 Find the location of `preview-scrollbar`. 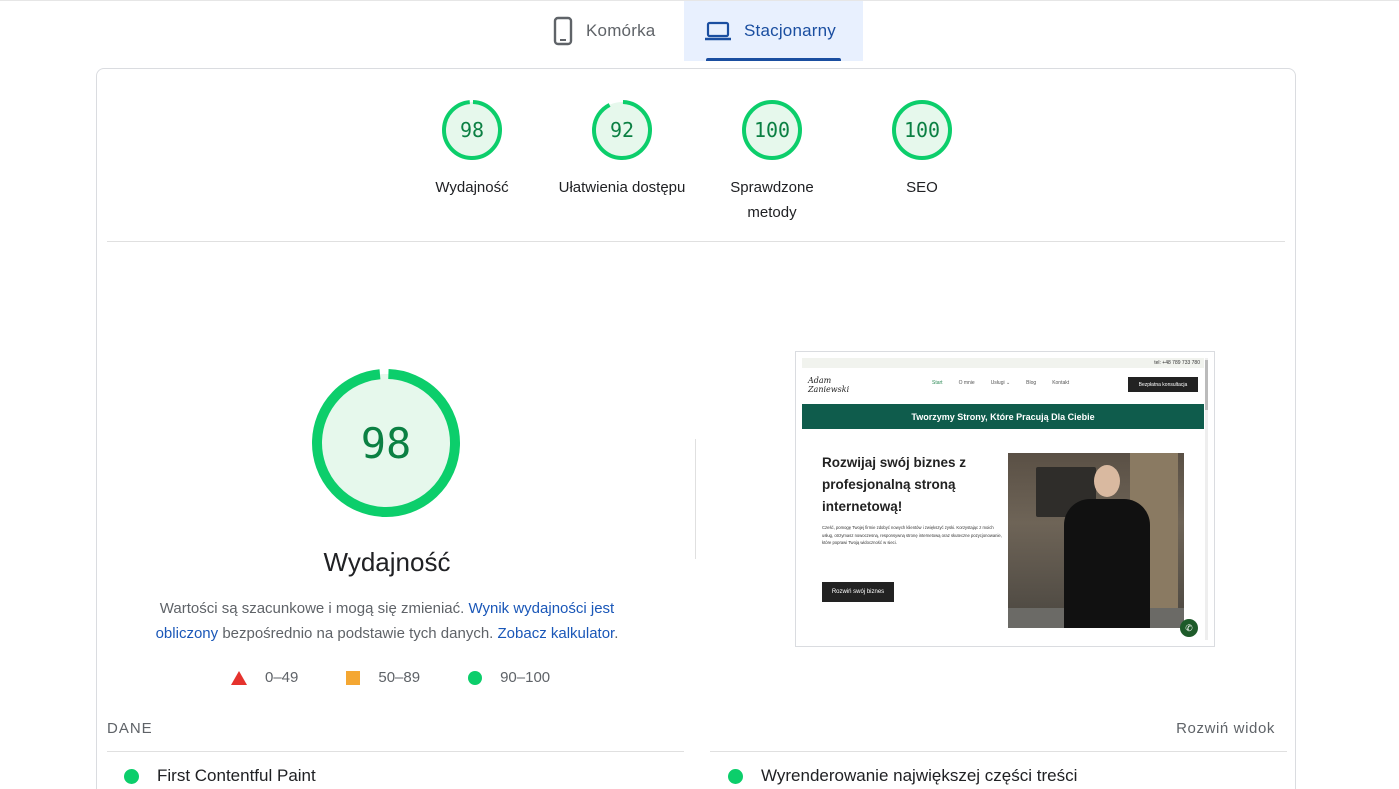

preview-scrollbar is located at coordinates (1206, 499).